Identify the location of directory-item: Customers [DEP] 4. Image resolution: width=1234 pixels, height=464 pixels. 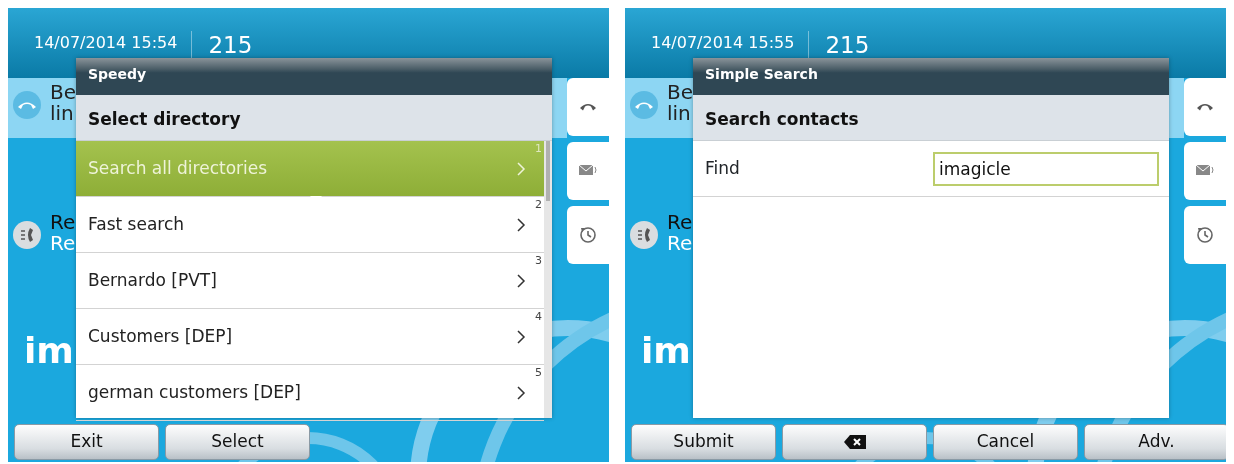
(310, 337).